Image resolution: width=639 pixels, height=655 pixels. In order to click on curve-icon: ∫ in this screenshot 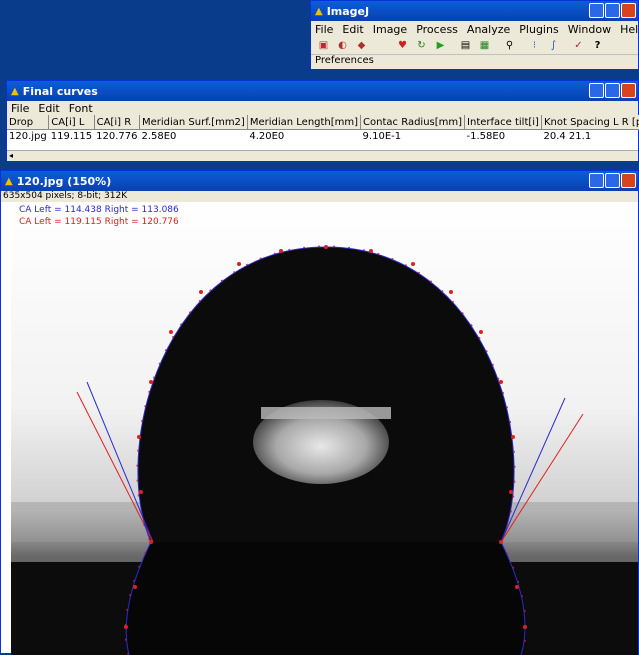, I will do `click(553, 45)`.